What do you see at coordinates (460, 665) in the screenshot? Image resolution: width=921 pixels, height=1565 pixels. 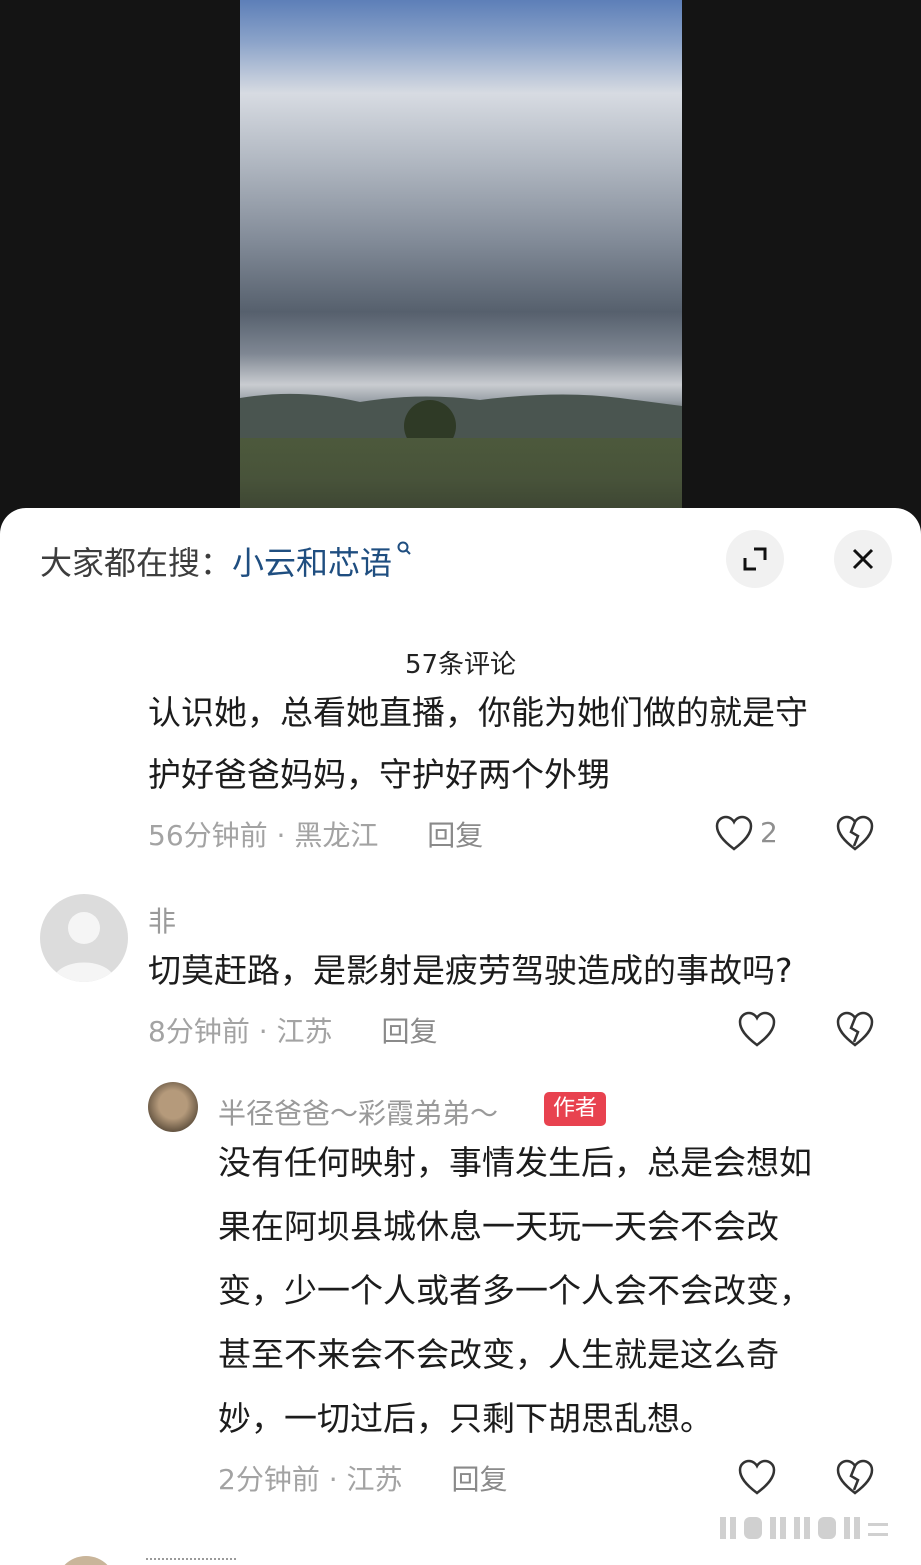 I see `comment-count: 57条评论` at bounding box center [460, 665].